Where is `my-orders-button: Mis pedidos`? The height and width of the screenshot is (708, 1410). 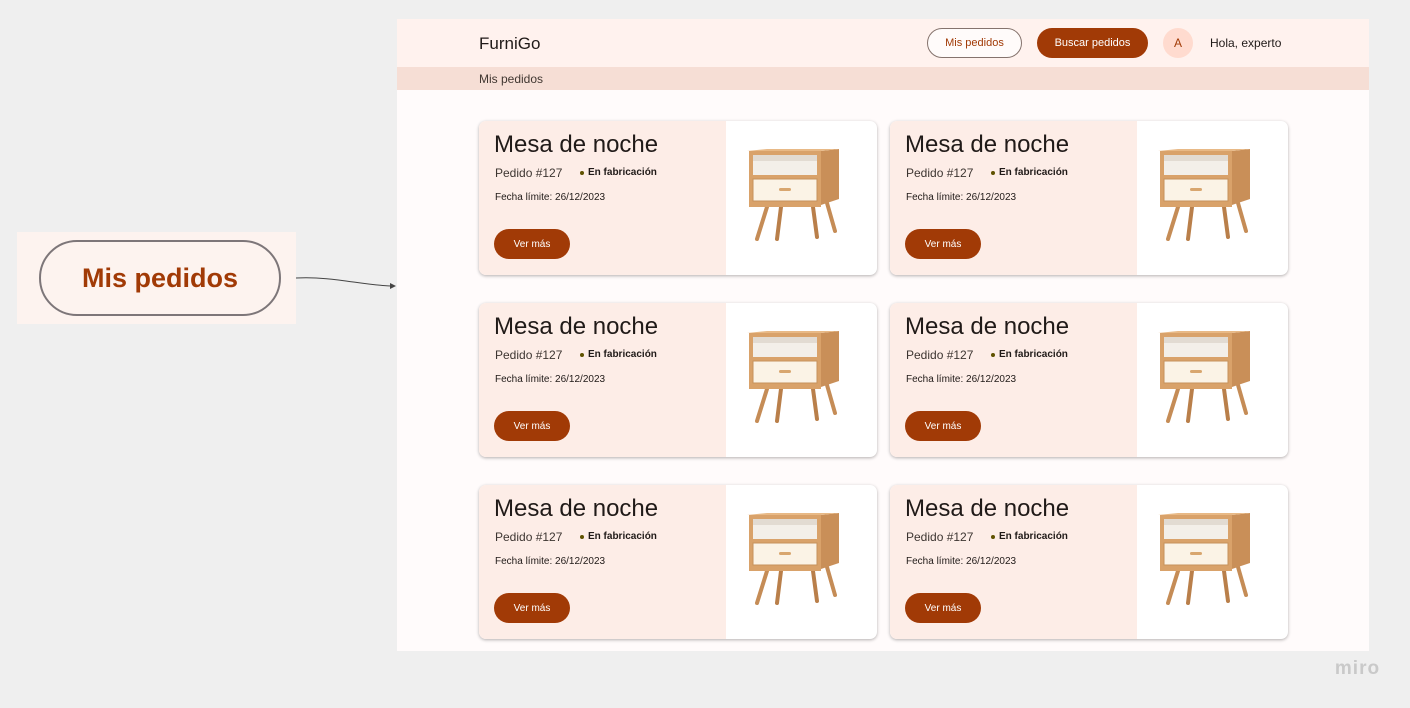 my-orders-button: Mis pedidos is located at coordinates (974, 43).